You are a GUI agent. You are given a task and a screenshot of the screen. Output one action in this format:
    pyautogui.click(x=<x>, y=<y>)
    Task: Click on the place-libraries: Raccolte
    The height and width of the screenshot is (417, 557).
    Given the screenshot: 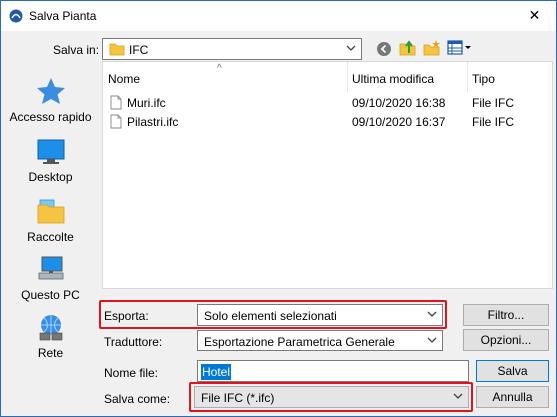 What is the action you would take?
    pyautogui.click(x=50, y=220)
    